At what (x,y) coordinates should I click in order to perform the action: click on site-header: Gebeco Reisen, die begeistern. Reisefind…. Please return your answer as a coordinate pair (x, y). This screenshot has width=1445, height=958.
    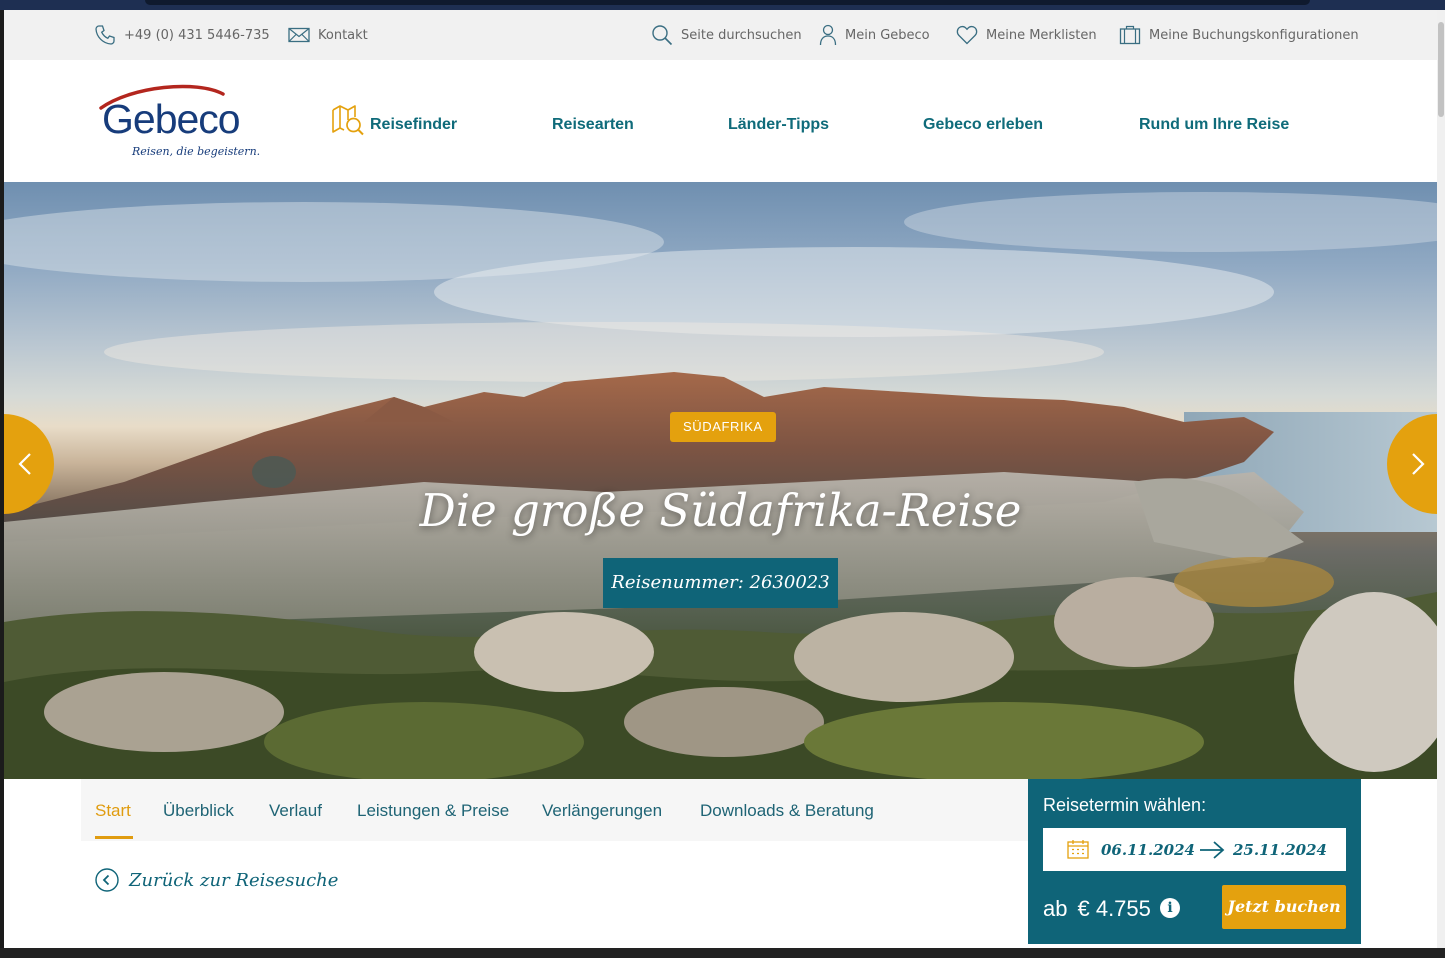
    Looking at the image, I should click on (720, 121).